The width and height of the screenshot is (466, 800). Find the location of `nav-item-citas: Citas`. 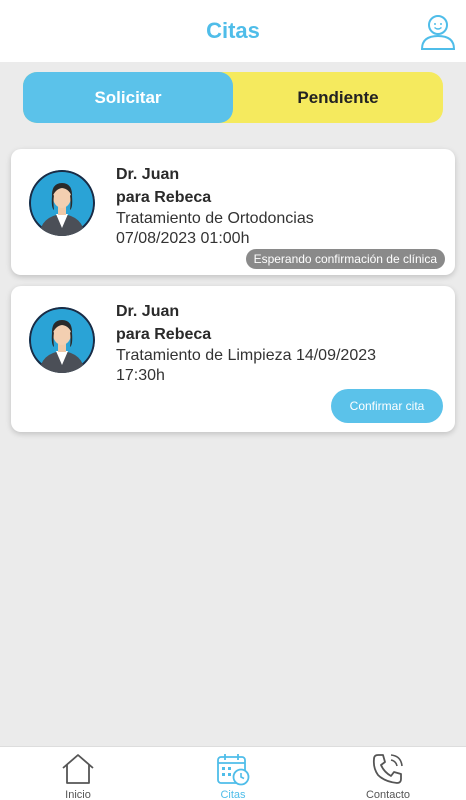

nav-item-citas: Citas is located at coordinates (233, 775).